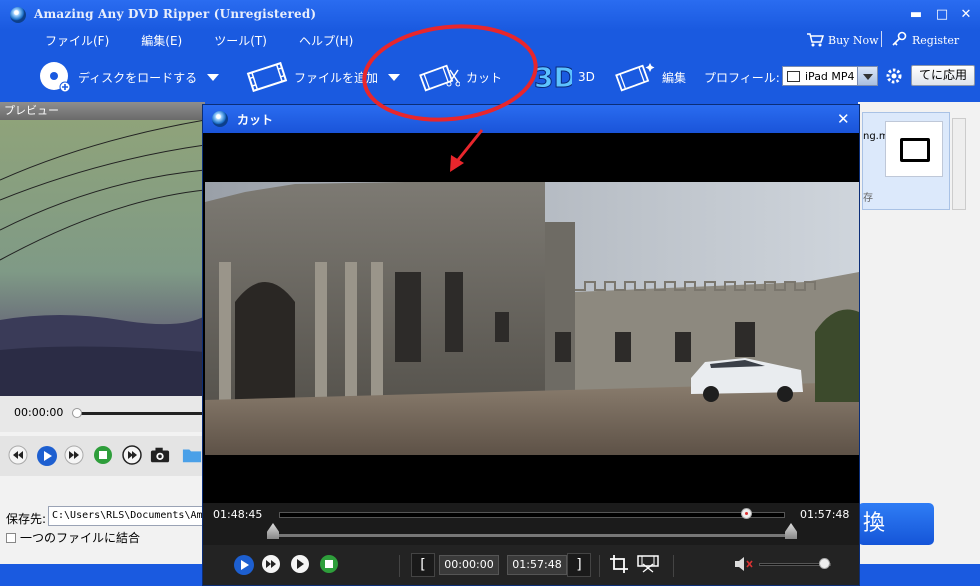 This screenshot has height=586, width=980. What do you see at coordinates (192, 455) in the screenshot?
I see `folder-icon` at bounding box center [192, 455].